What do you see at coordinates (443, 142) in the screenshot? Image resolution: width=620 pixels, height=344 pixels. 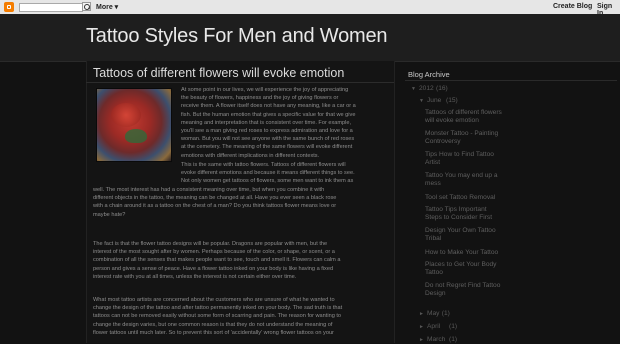 I see `archive-post-link-text: Controversy` at bounding box center [443, 142].